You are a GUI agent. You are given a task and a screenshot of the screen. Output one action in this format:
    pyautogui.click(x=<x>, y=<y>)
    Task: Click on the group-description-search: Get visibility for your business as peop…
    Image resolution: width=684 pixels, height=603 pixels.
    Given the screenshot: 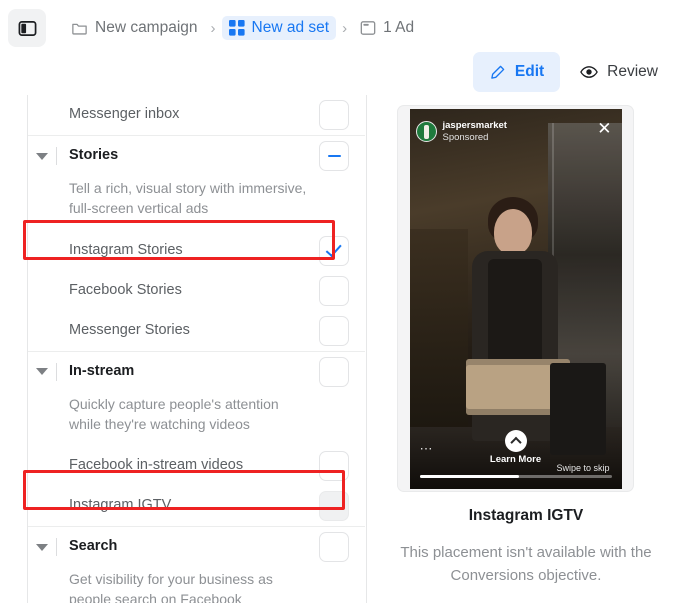 What is the action you would take?
    pyautogui.click(x=171, y=587)
    